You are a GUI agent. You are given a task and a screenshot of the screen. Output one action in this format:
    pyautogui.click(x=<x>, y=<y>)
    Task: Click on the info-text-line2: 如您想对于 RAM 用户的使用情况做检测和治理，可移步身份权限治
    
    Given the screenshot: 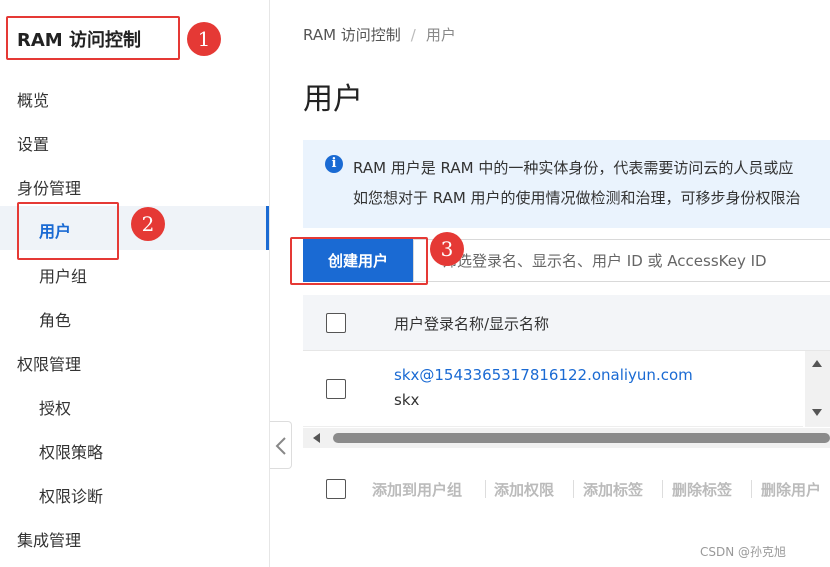 What is the action you would take?
    pyautogui.click(x=577, y=198)
    